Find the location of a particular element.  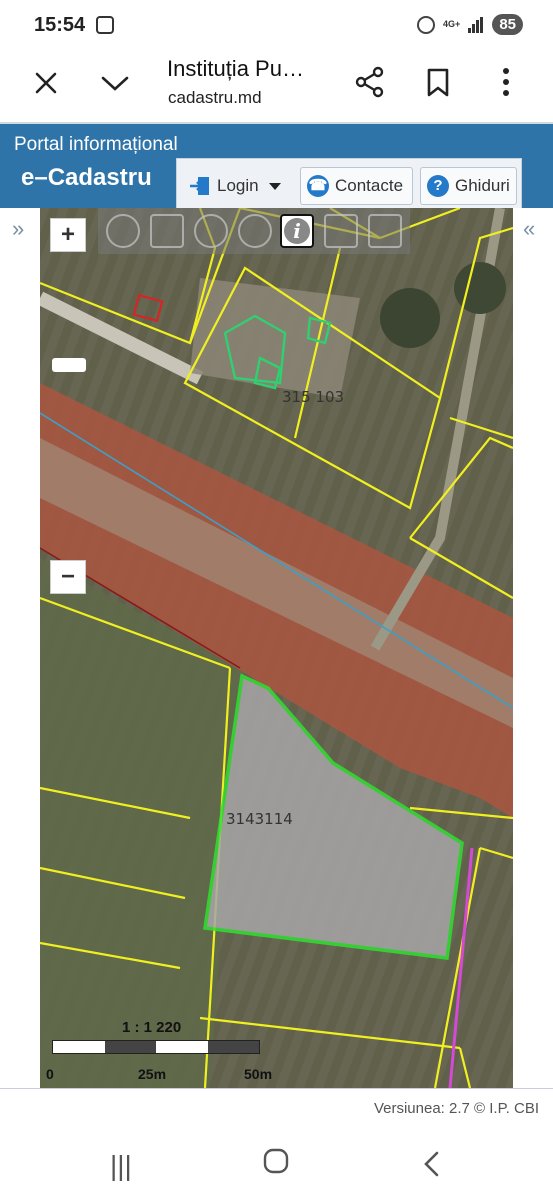

zoom-out-tool-icon is located at coordinates (255, 231).